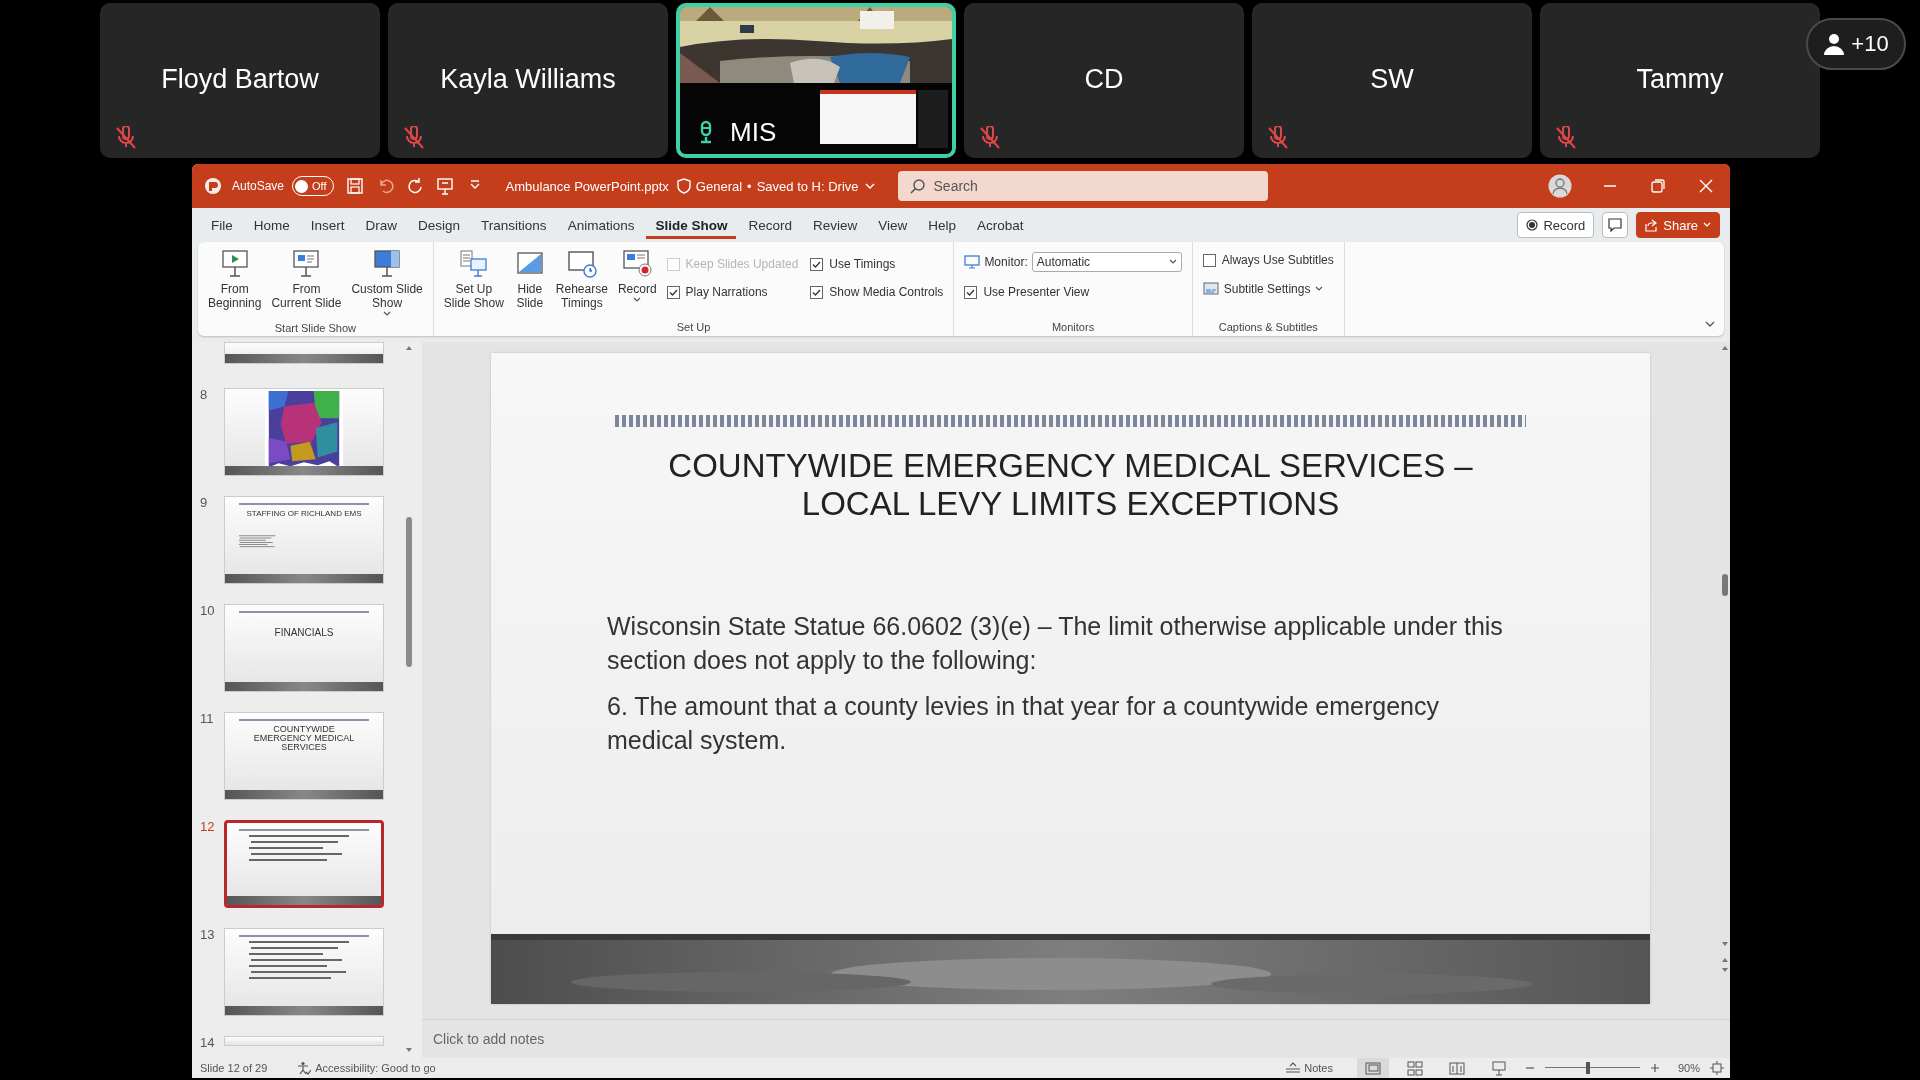  I want to click on slide-position: Slide 12 of 29, so click(234, 1068).